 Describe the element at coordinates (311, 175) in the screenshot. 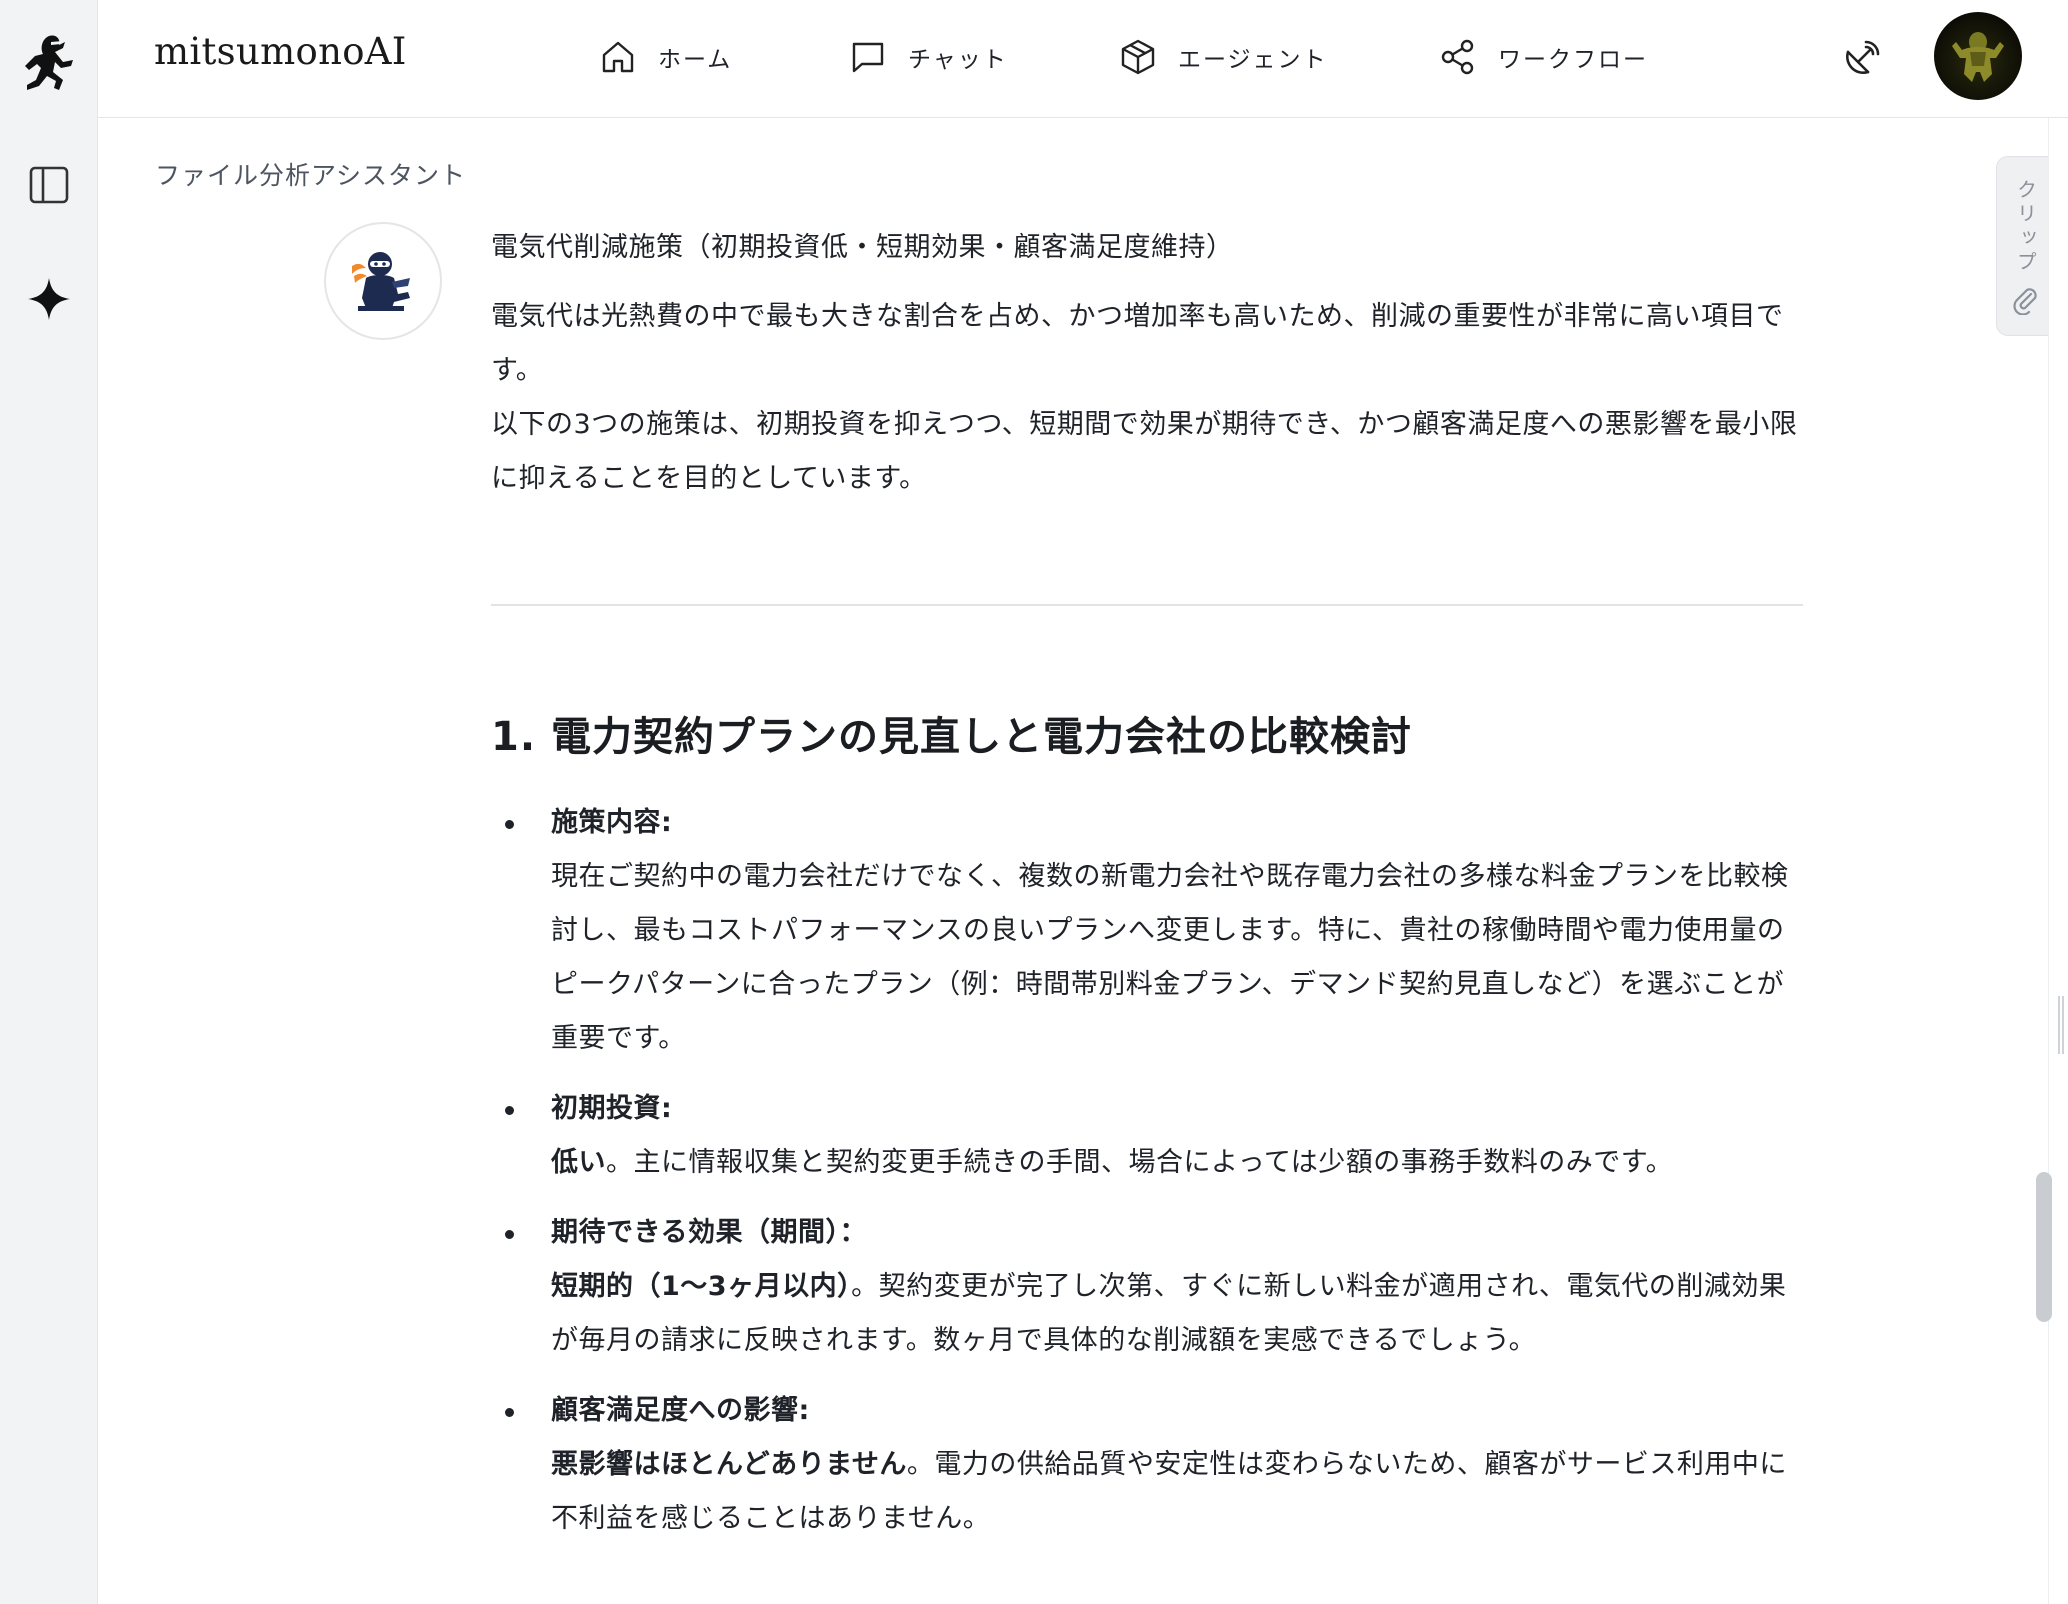

I see `page-title: ファイル分析アシスタント` at that location.